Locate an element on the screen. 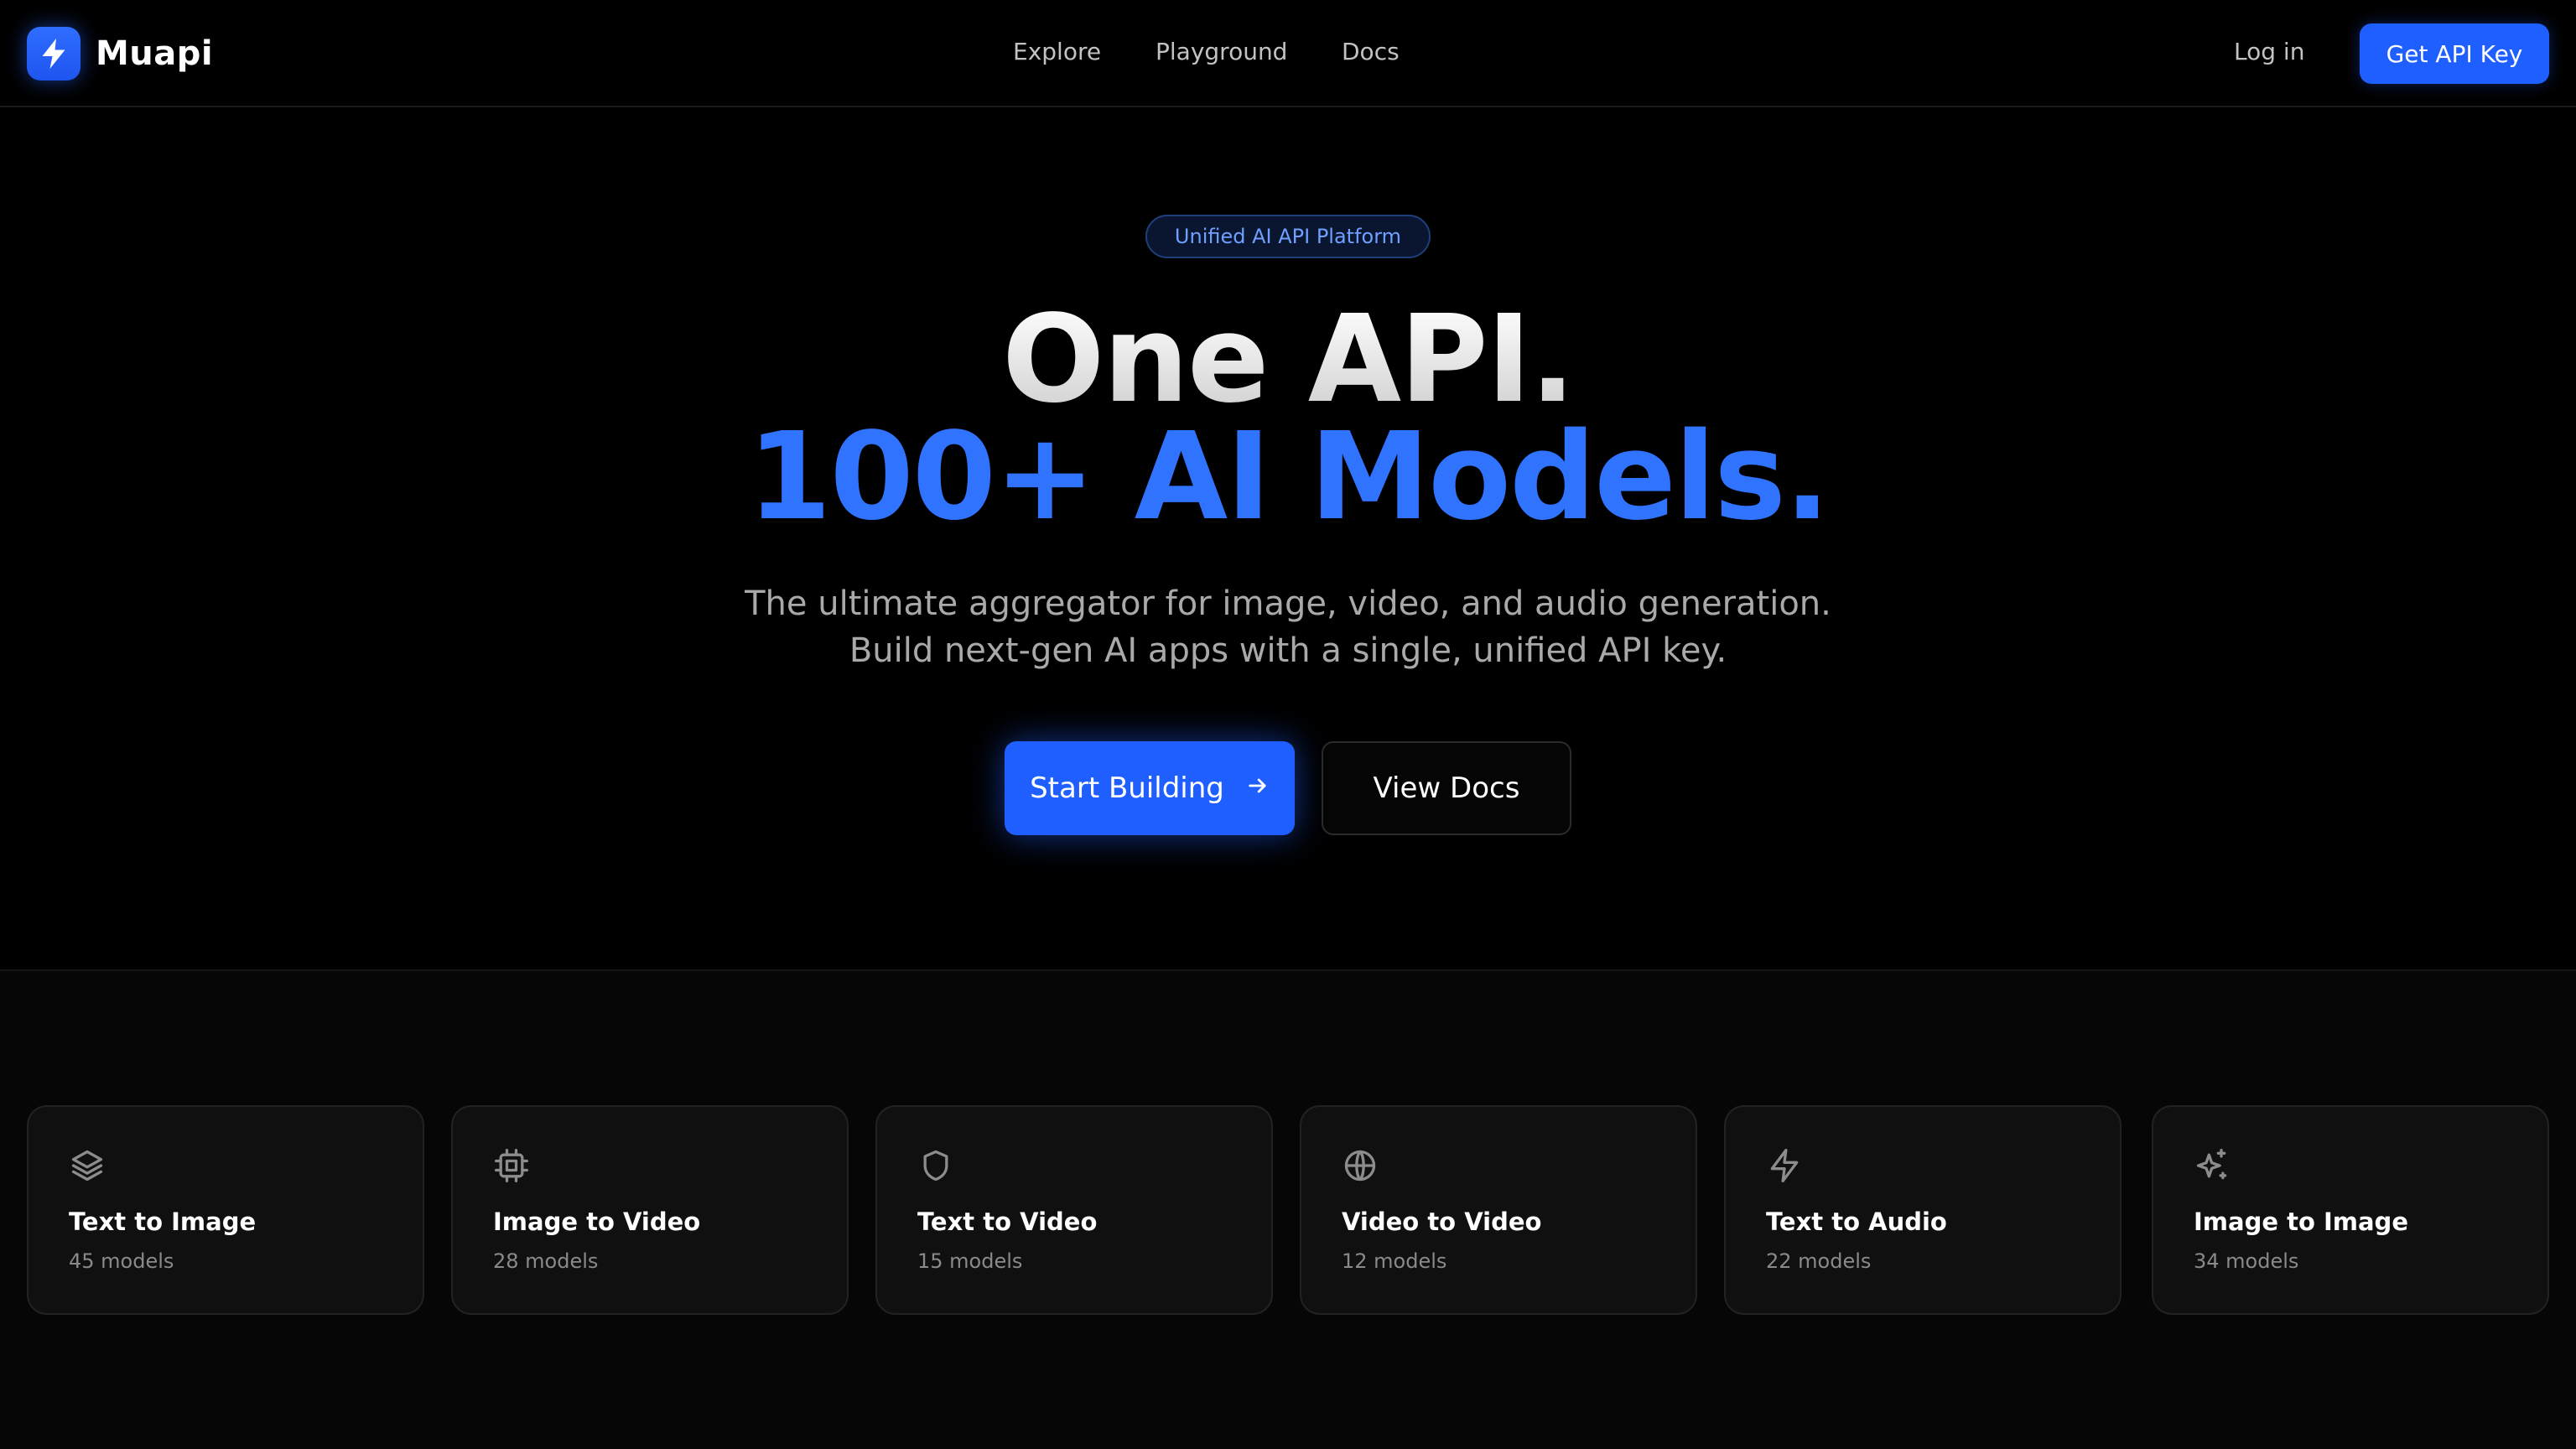 This screenshot has width=2576, height=1449. start-building-button: Start Building is located at coordinates (1150, 788).